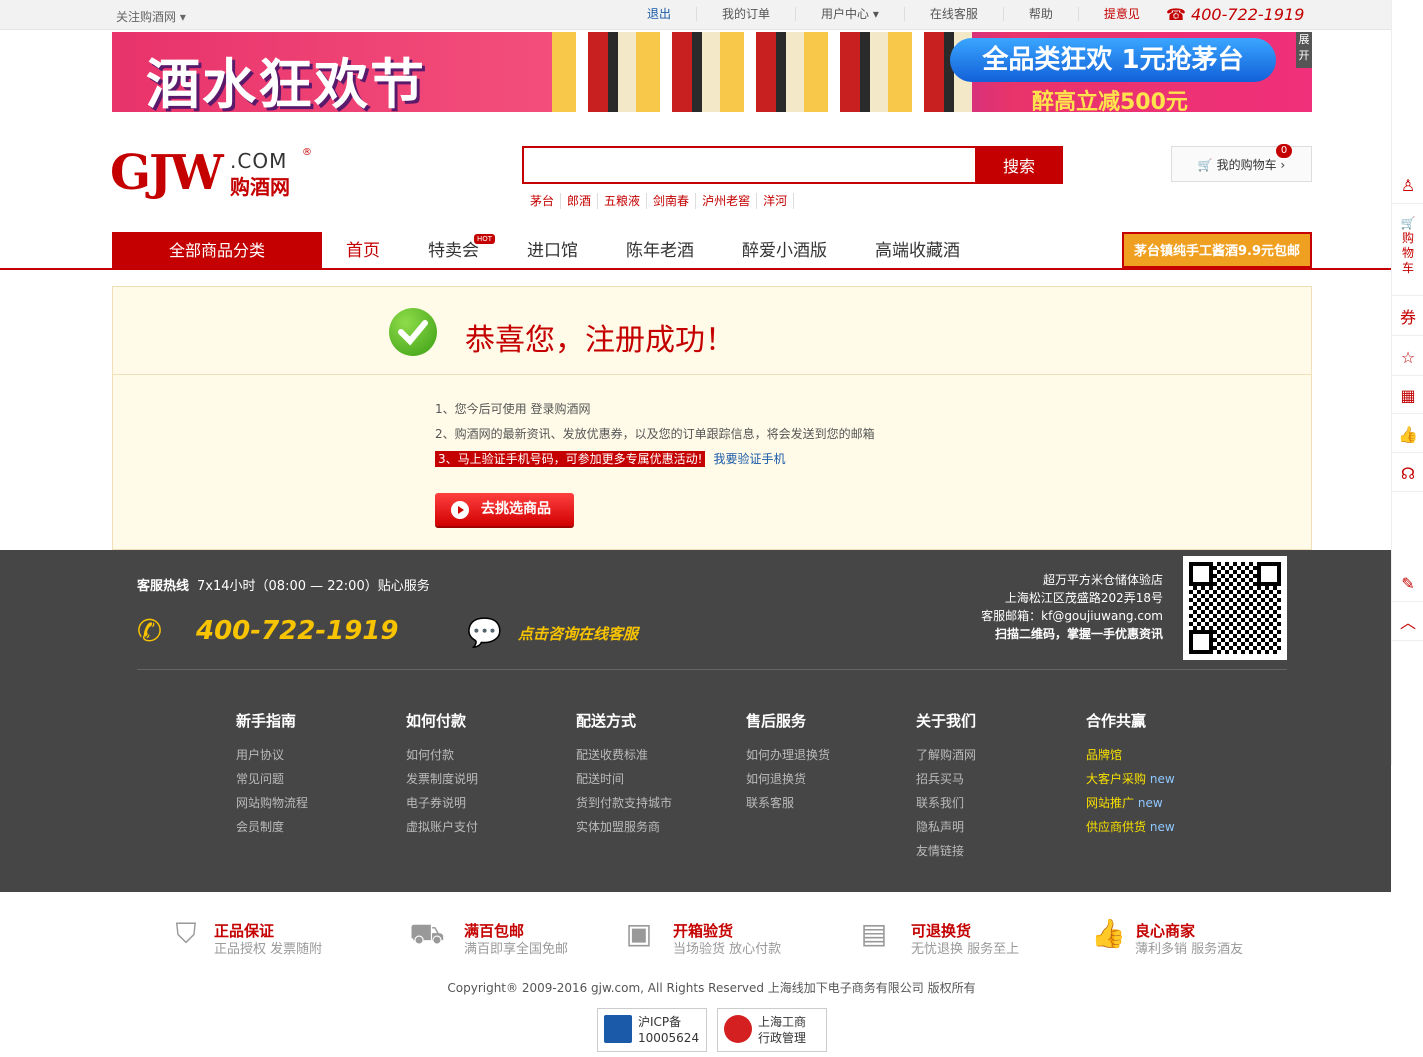 The width and height of the screenshot is (1423, 1057). What do you see at coordinates (1122, 14) in the screenshot?
I see `feedback-link: 提意见` at bounding box center [1122, 14].